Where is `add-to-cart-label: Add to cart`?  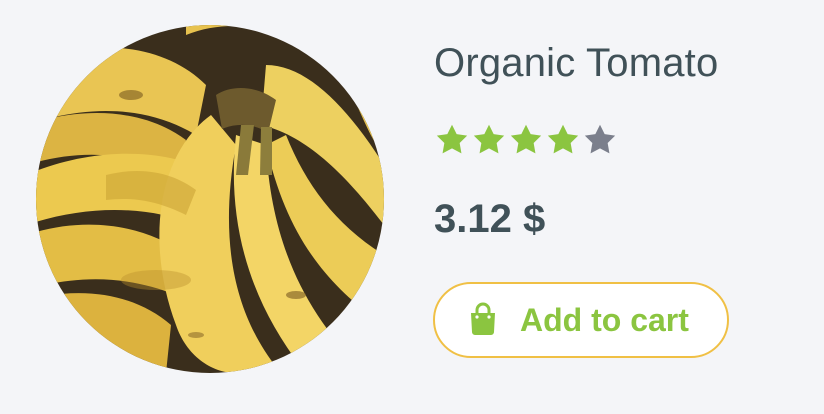 add-to-cart-label: Add to cart is located at coordinates (604, 319).